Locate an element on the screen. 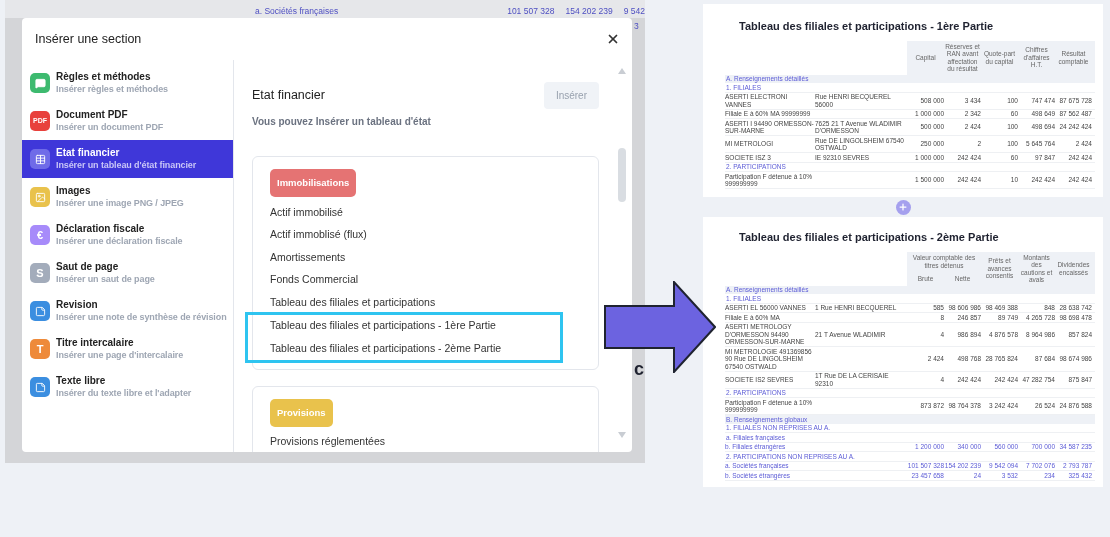 Image resolution: width=1110 pixels, height=537 pixels. arrow-icon is located at coordinates (660, 327).